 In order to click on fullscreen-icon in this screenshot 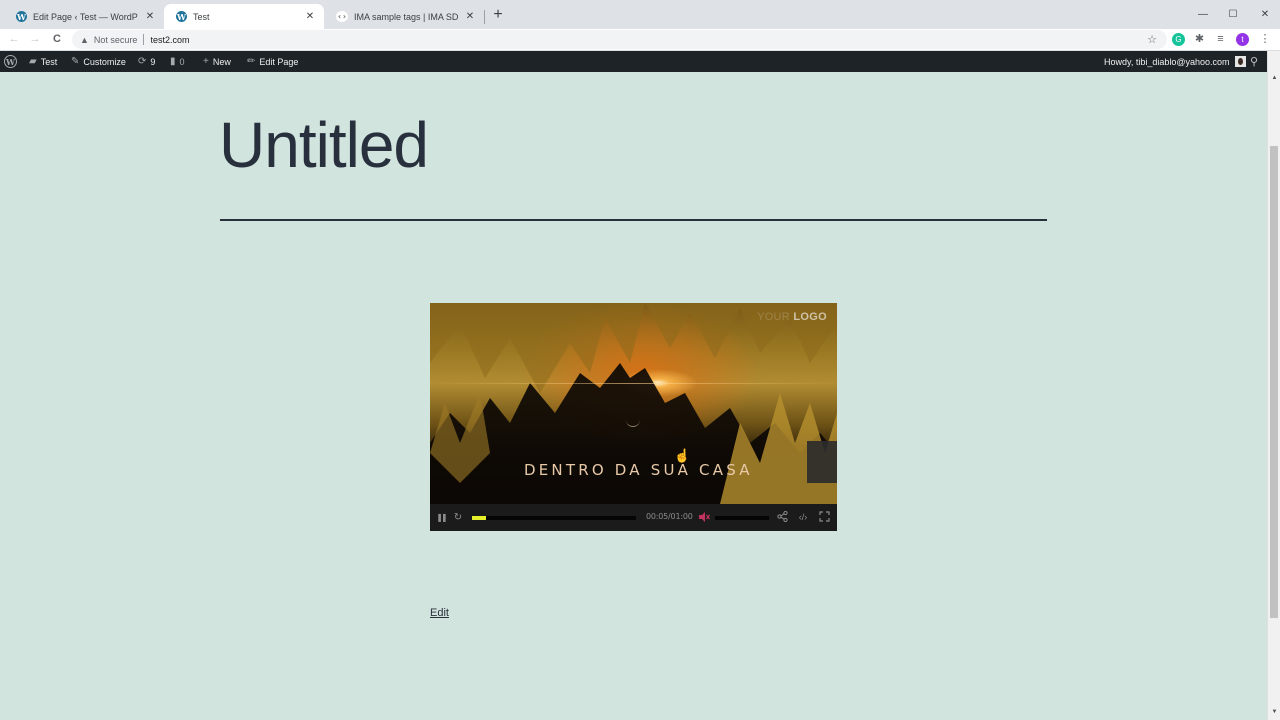, I will do `click(824, 516)`.